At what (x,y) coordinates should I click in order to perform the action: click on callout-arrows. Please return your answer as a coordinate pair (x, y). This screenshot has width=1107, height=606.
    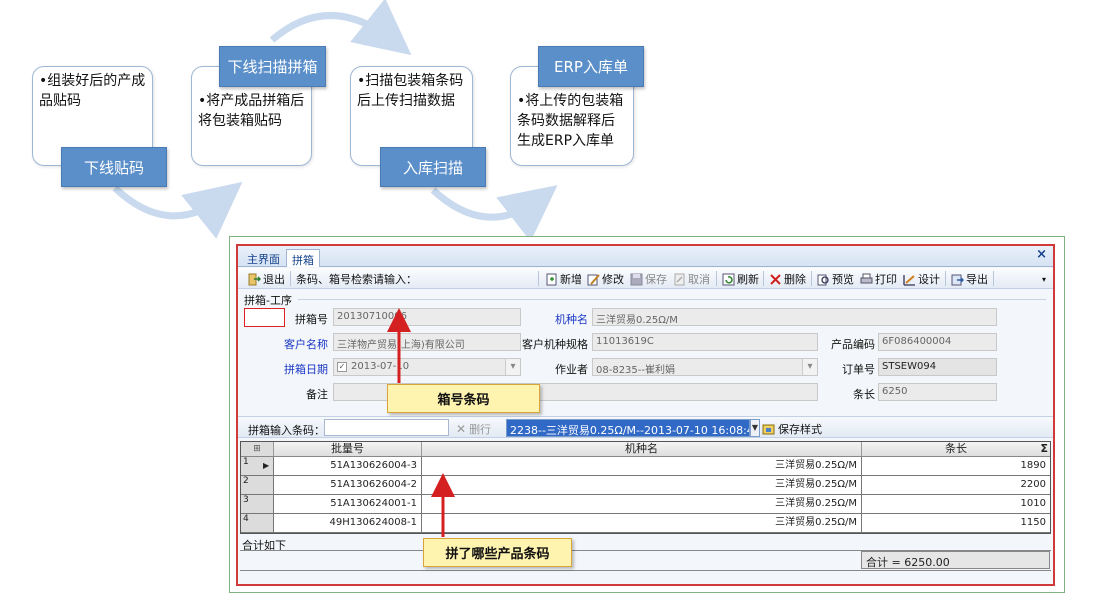
    Looking at the image, I should click on (421, 422).